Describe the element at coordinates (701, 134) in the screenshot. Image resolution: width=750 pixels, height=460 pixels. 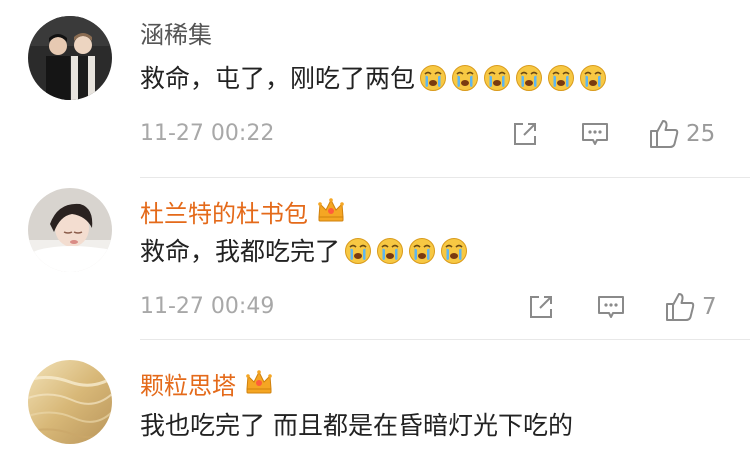
I see `like-count: 25` at that location.